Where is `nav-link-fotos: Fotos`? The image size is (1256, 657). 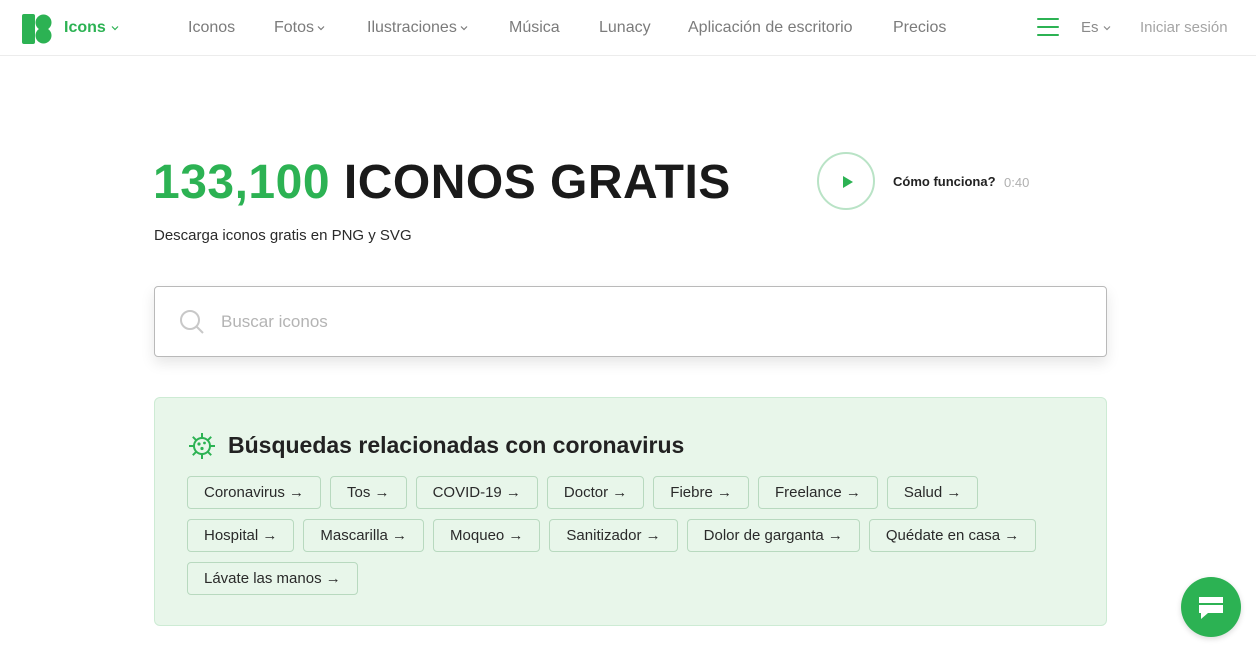 nav-link-fotos: Fotos is located at coordinates (299, 28).